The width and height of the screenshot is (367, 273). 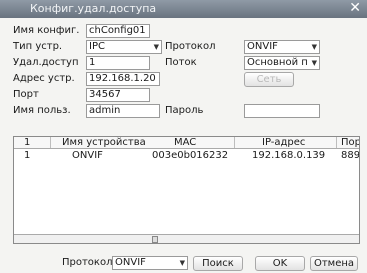 What do you see at coordinates (350, 155) in the screenshot?
I see `row-port: 889` at bounding box center [350, 155].